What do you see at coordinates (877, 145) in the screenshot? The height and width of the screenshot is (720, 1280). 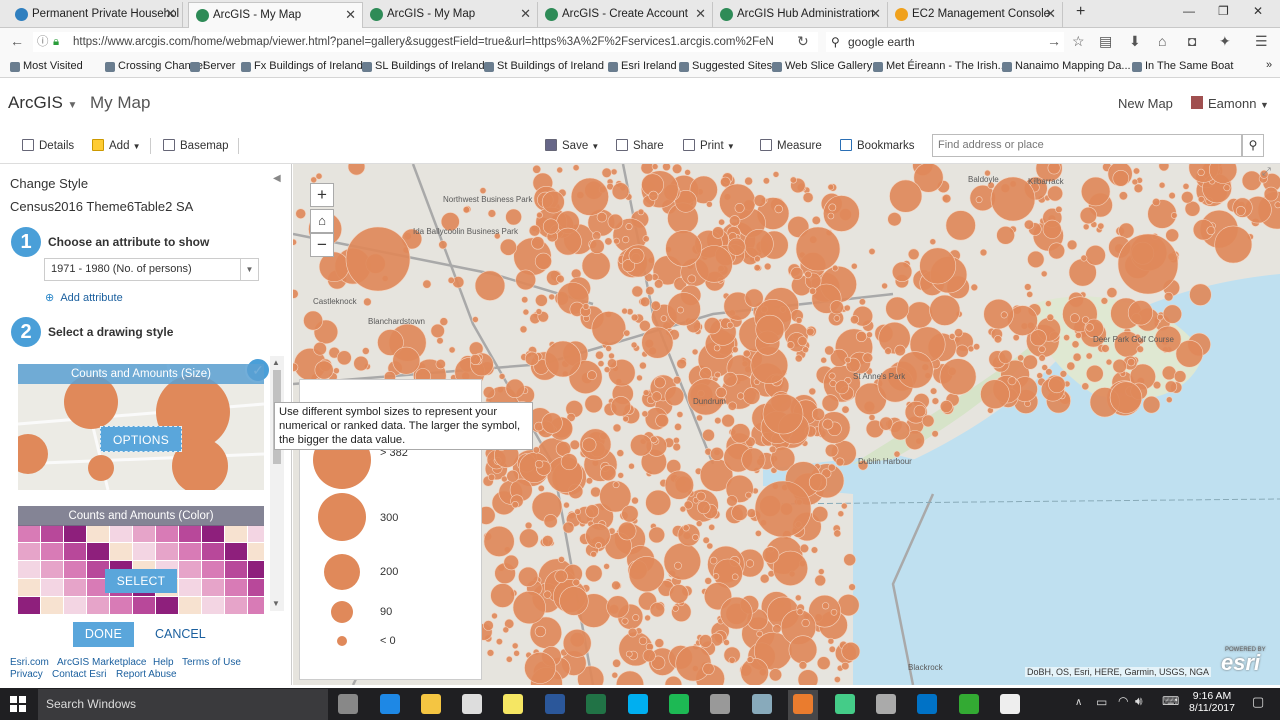 I see `bookmarks-button: Bookmarks` at bounding box center [877, 145].